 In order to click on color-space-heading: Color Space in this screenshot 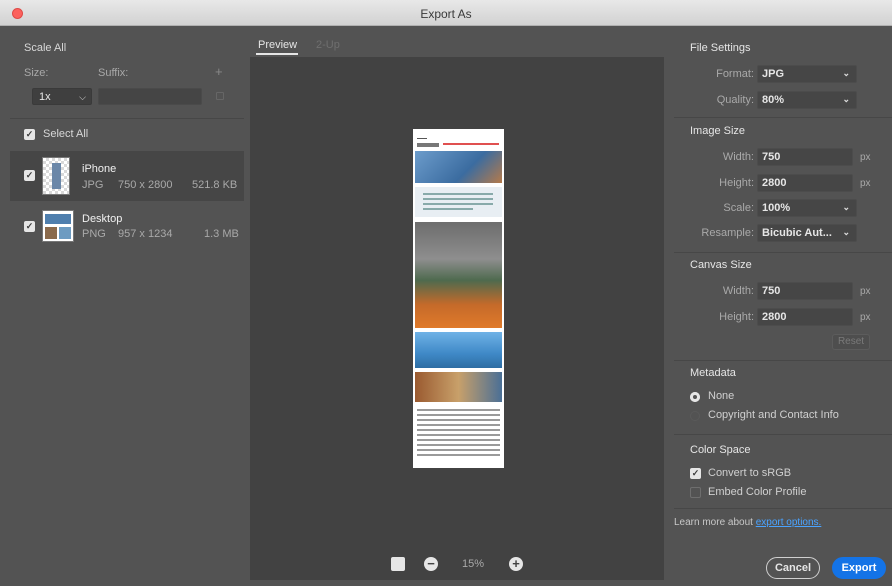, I will do `click(720, 450)`.